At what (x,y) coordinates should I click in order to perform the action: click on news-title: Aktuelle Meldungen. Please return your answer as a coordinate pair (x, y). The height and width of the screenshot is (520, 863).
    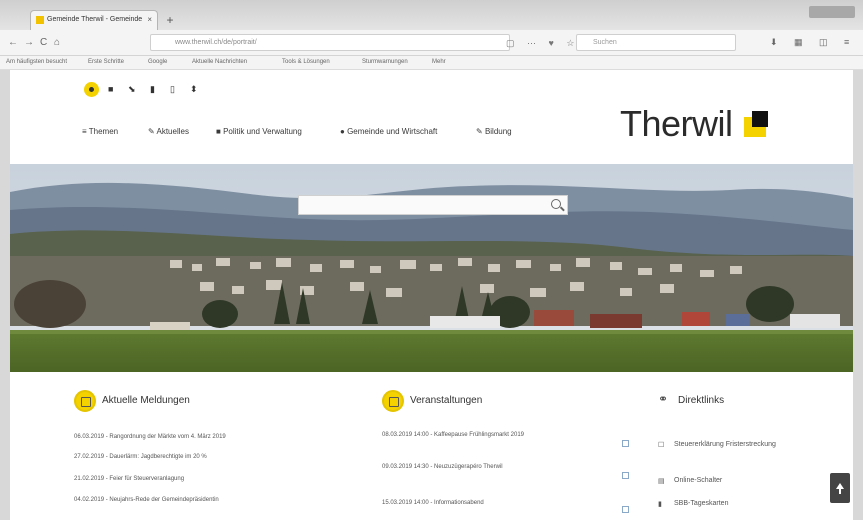
    Looking at the image, I should click on (146, 400).